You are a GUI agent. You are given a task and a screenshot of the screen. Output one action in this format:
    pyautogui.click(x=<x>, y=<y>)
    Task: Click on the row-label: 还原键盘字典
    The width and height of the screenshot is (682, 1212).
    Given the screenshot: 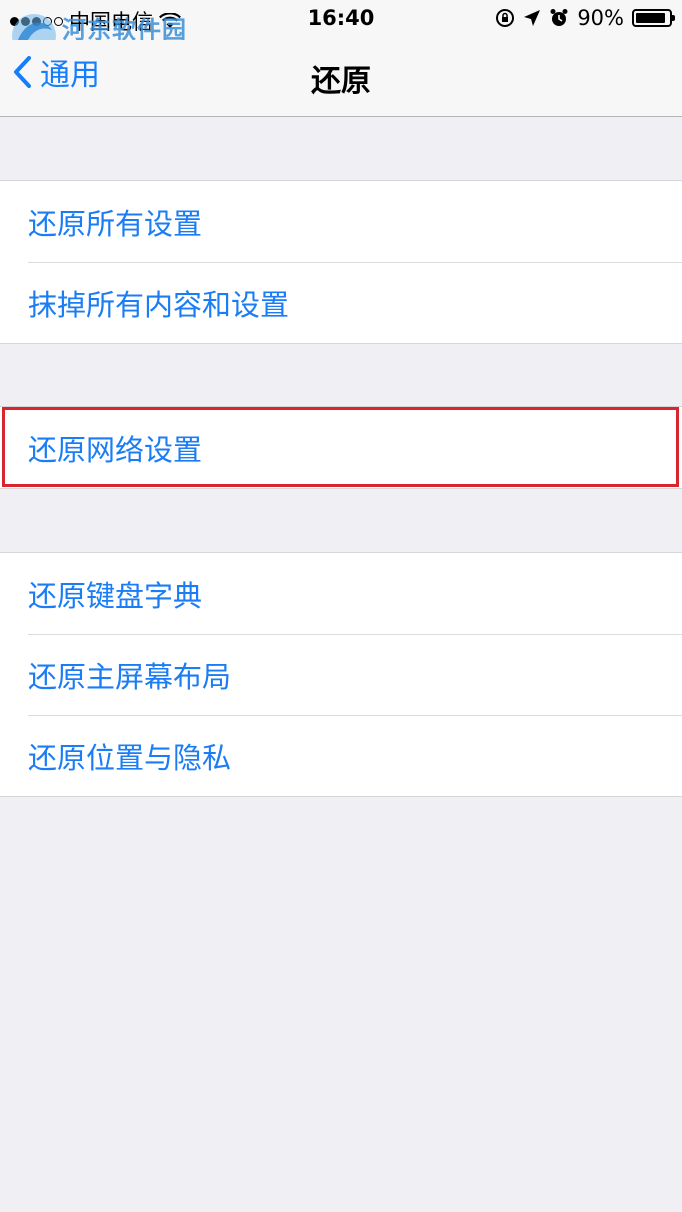 What is the action you would take?
    pyautogui.click(x=115, y=595)
    